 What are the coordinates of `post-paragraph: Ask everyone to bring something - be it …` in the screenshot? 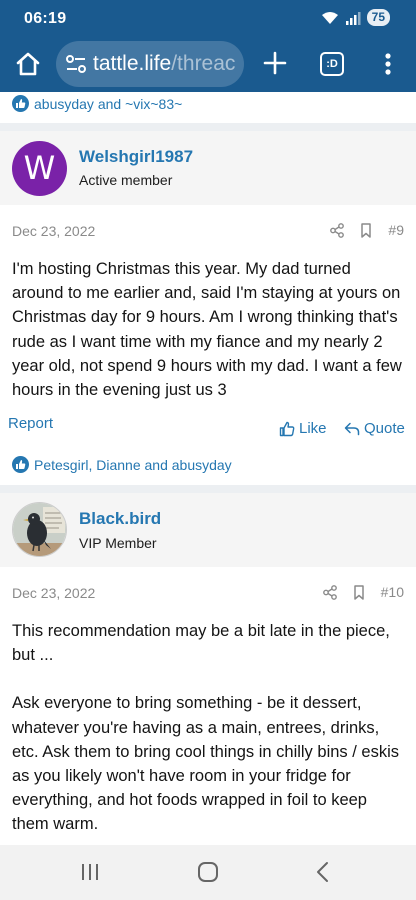 It's located at (206, 764).